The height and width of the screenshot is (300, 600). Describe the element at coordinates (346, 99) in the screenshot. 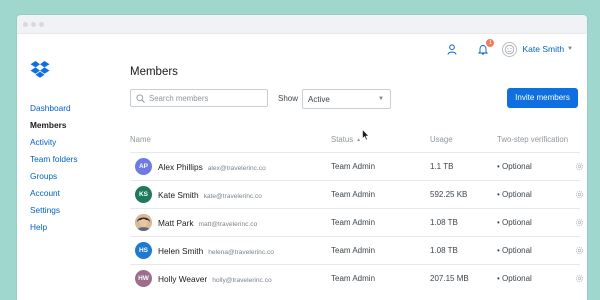

I see `show-filter-select: Active ▼` at that location.